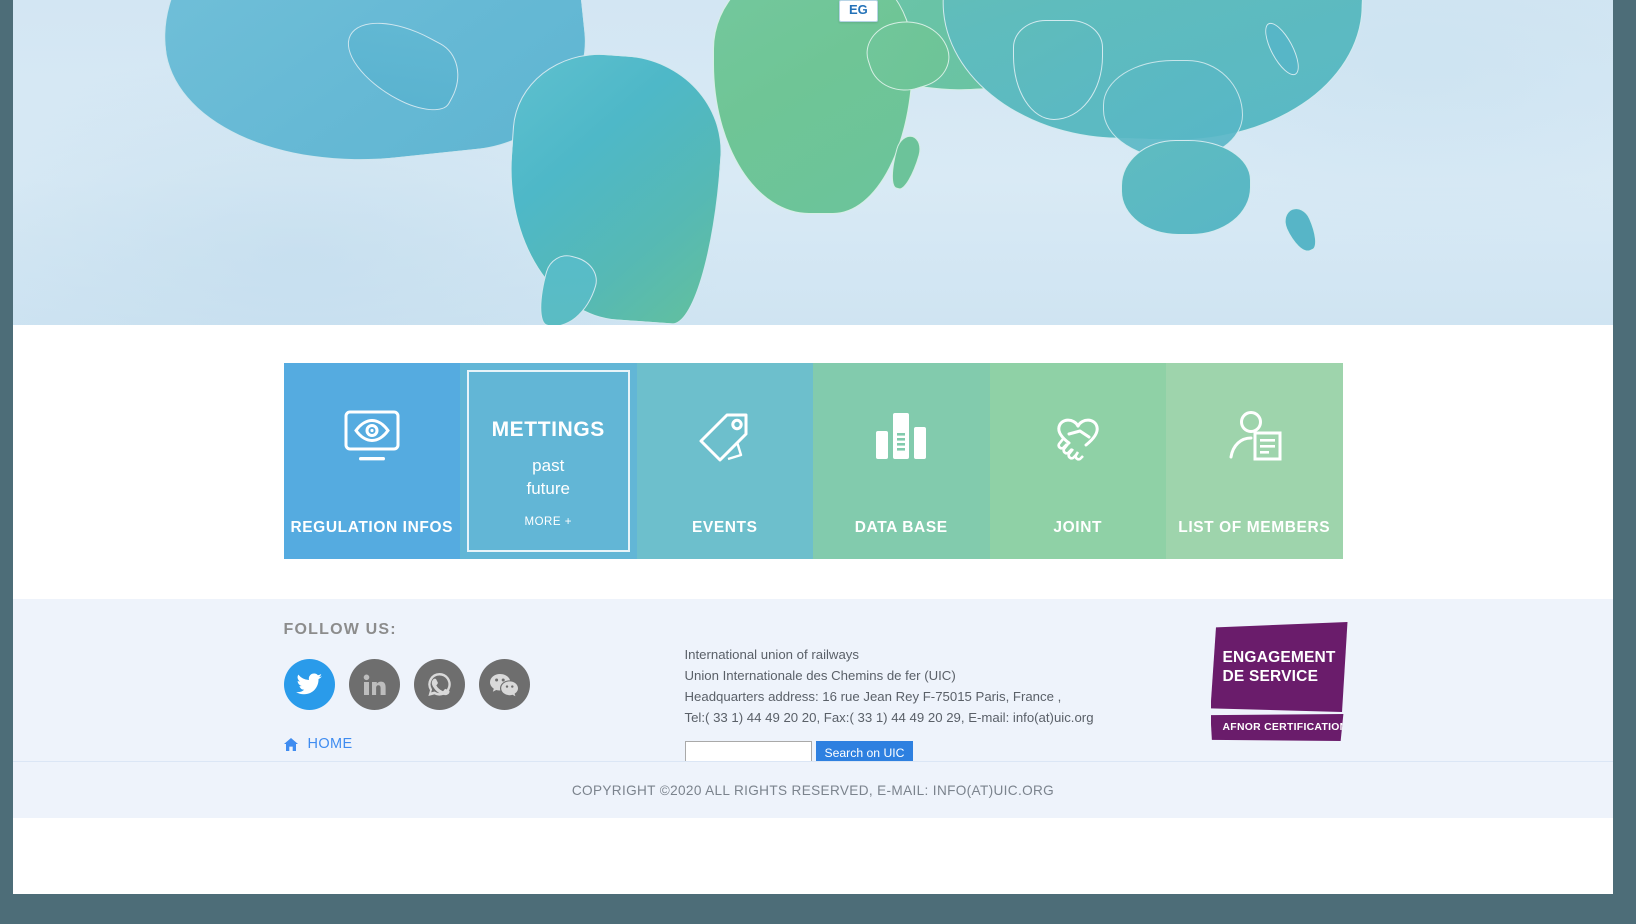 The width and height of the screenshot is (1636, 924). What do you see at coordinates (330, 744) in the screenshot?
I see `footer-link-label: HOME` at bounding box center [330, 744].